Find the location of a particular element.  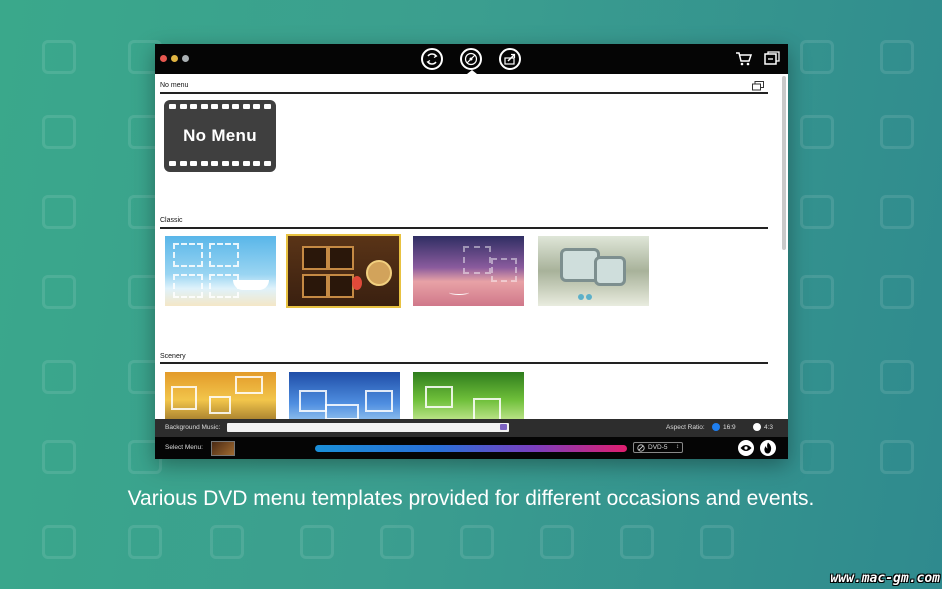

register-icon is located at coordinates (772, 61).